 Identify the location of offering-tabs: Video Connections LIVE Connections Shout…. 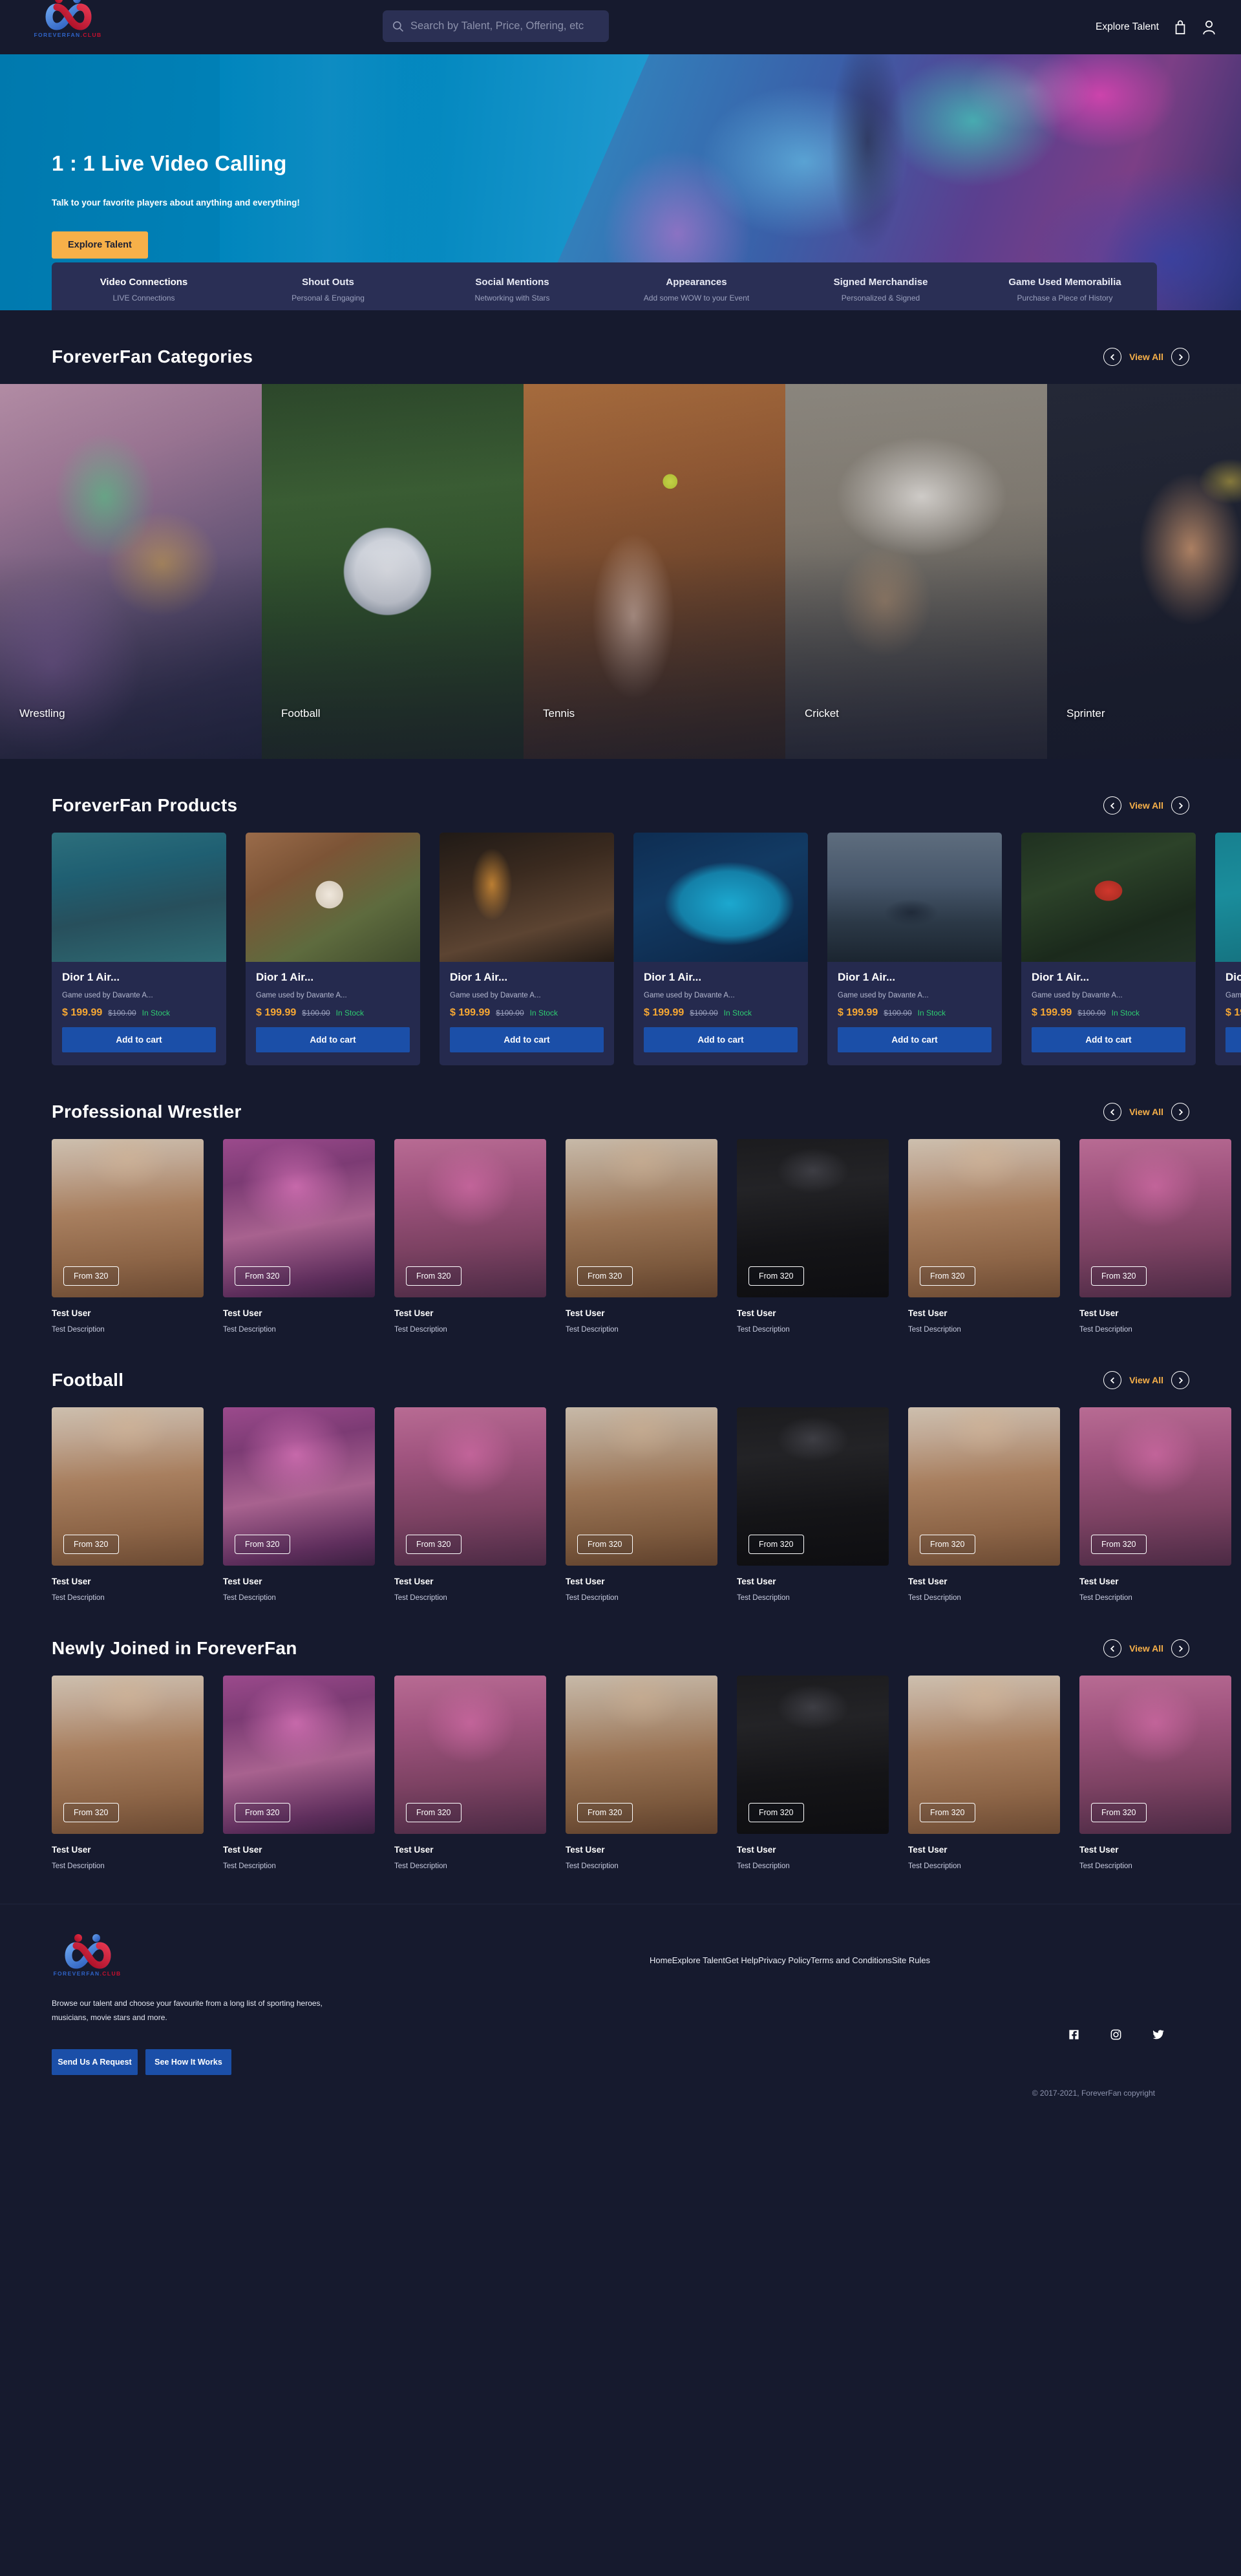
(604, 286).